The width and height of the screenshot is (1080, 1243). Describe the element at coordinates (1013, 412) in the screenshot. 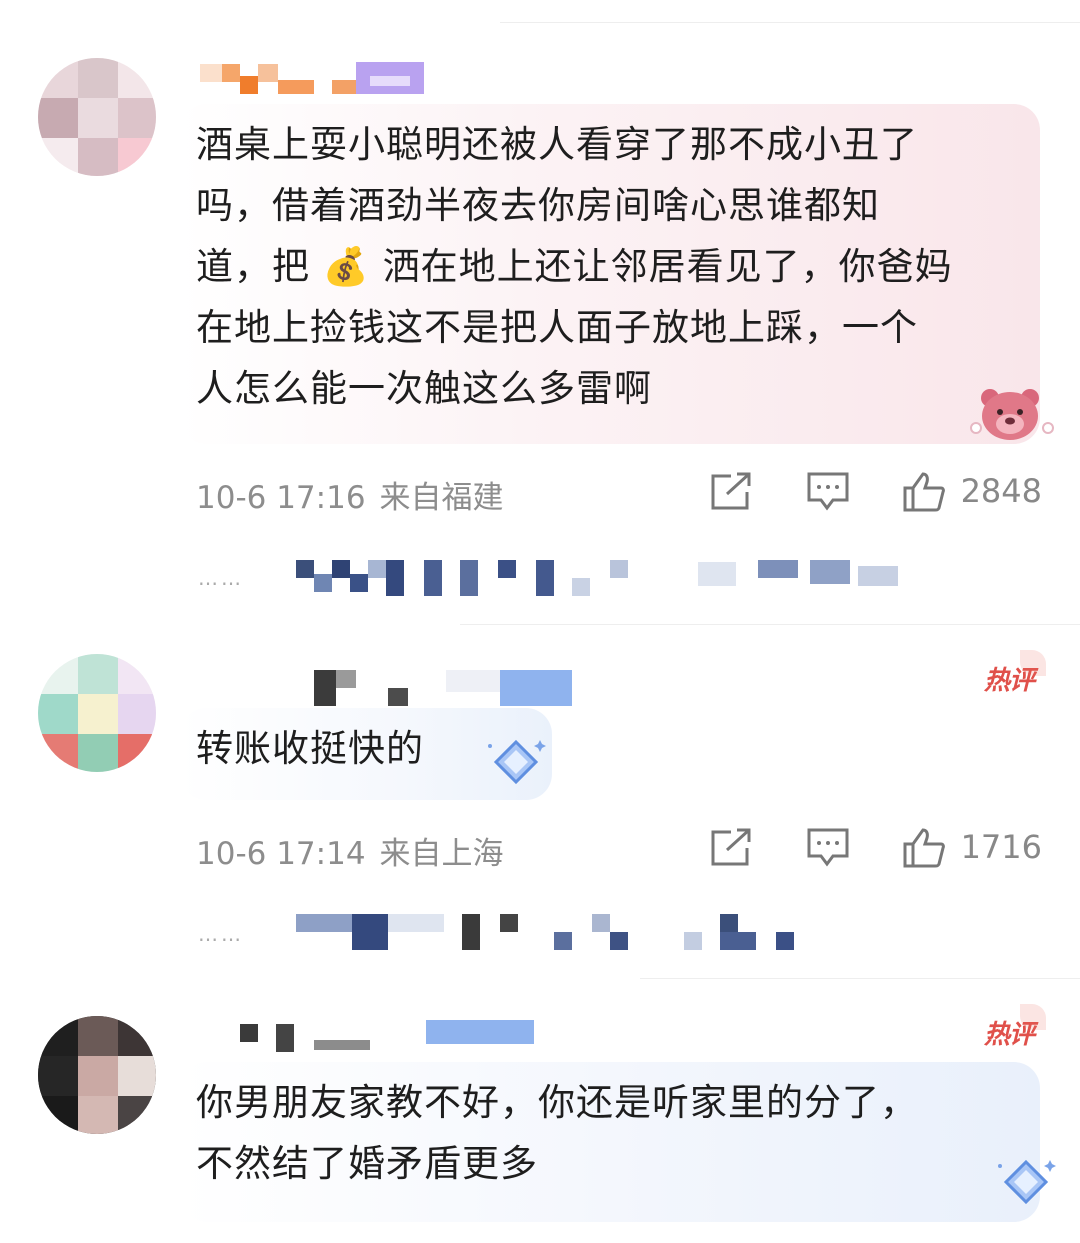

I see `bear-sticker-icon` at that location.